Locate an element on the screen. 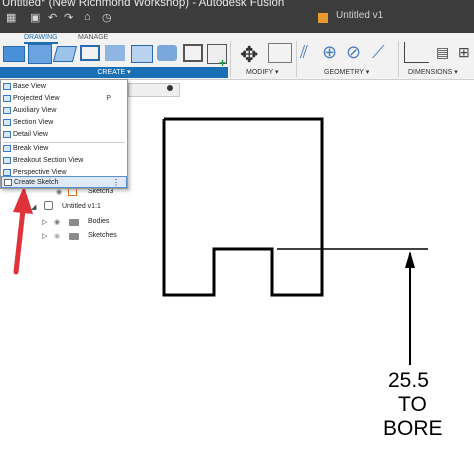  menu-item-shortcut: P is located at coordinates (108, 98).